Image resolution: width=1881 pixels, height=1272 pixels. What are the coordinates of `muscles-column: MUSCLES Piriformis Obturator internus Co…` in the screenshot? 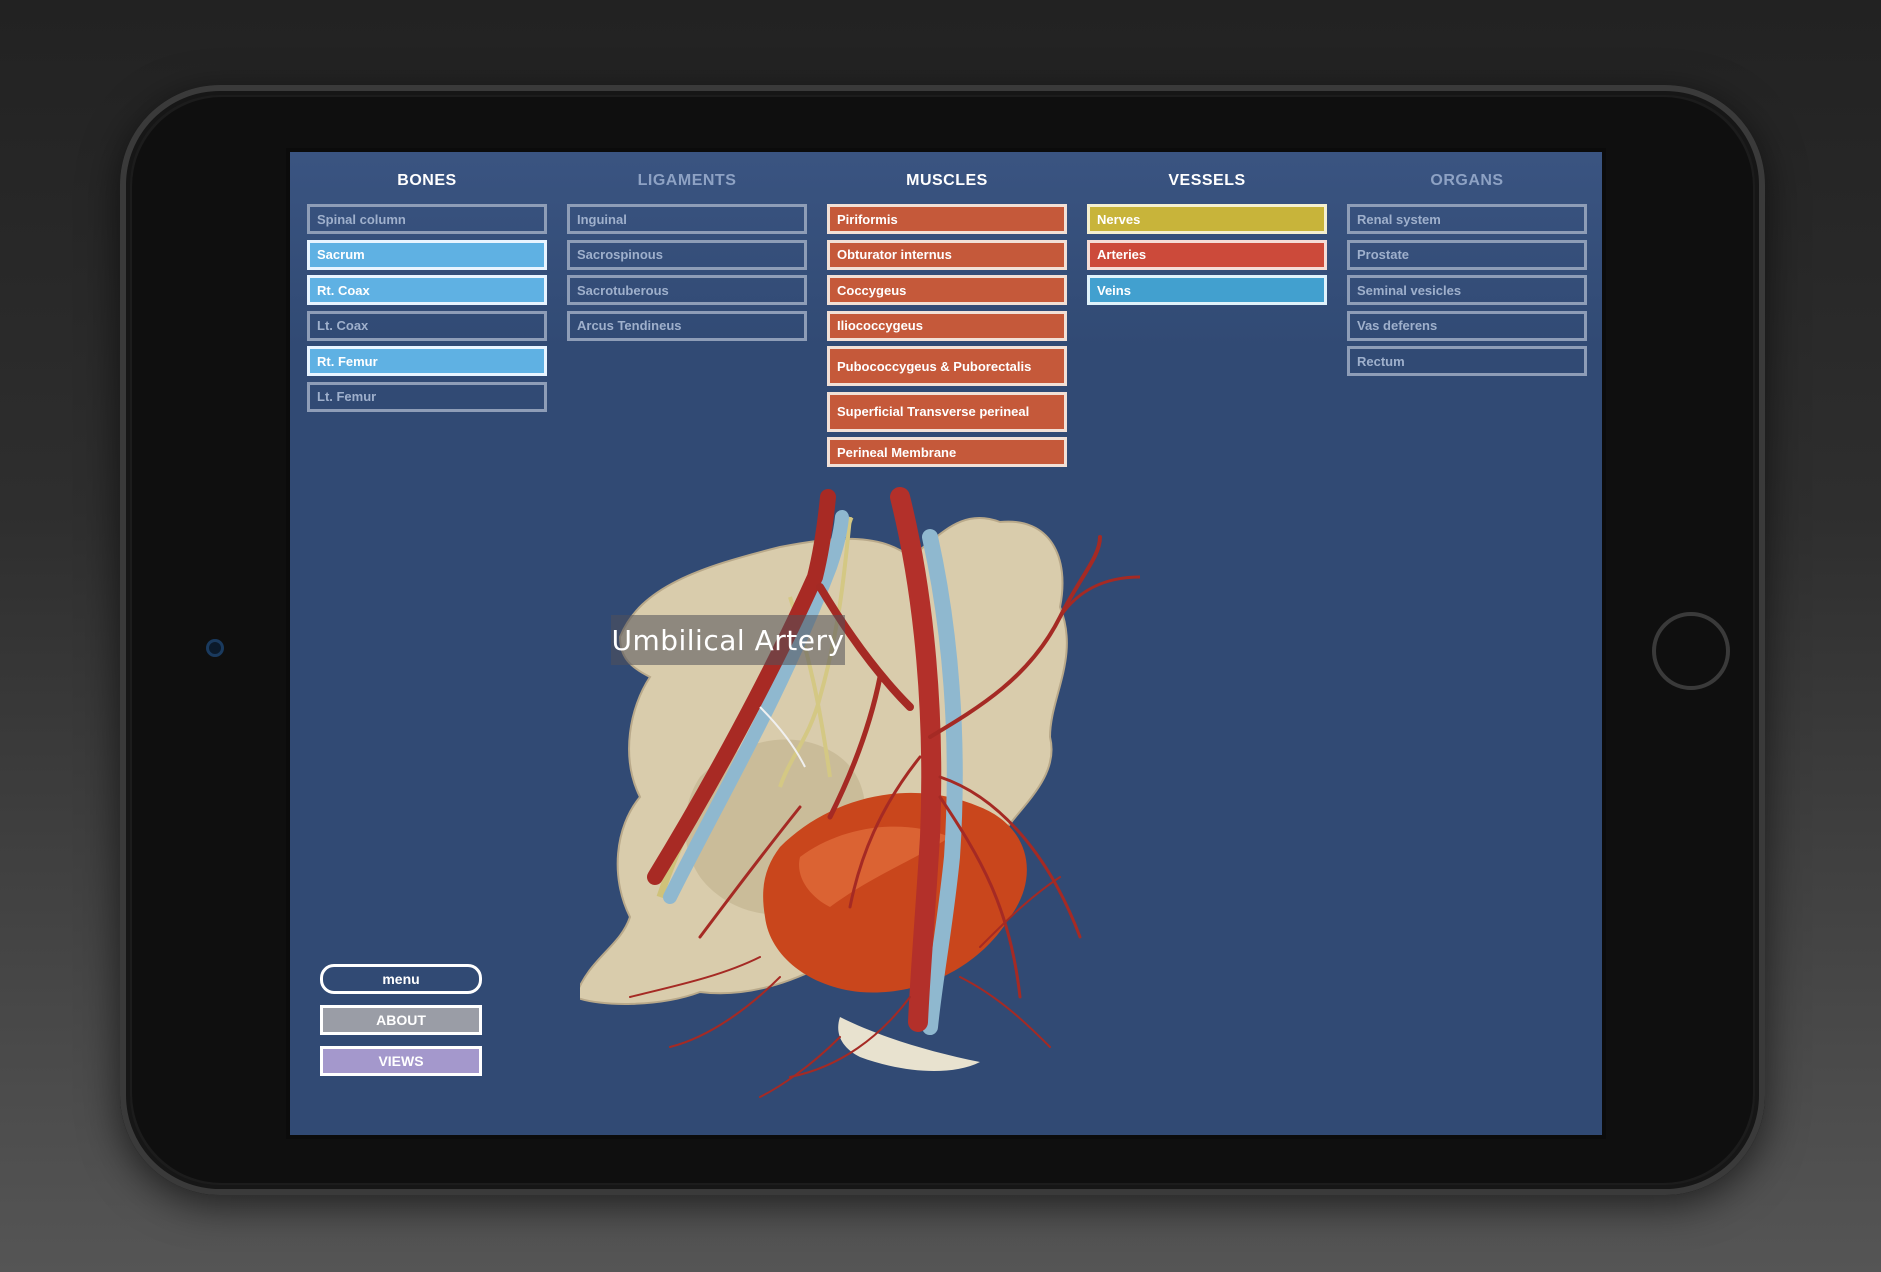 It's located at (947, 321).